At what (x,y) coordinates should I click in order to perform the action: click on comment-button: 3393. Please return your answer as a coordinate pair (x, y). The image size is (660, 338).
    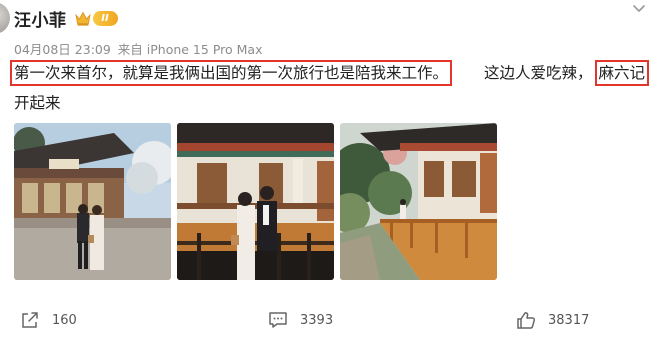
    Looking at the image, I should click on (300, 320).